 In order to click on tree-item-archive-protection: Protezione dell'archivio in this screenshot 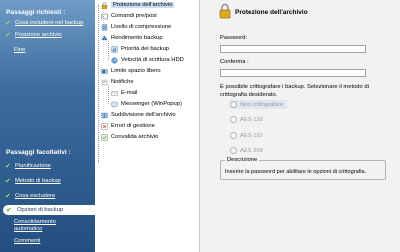, I will do `click(138, 5)`.